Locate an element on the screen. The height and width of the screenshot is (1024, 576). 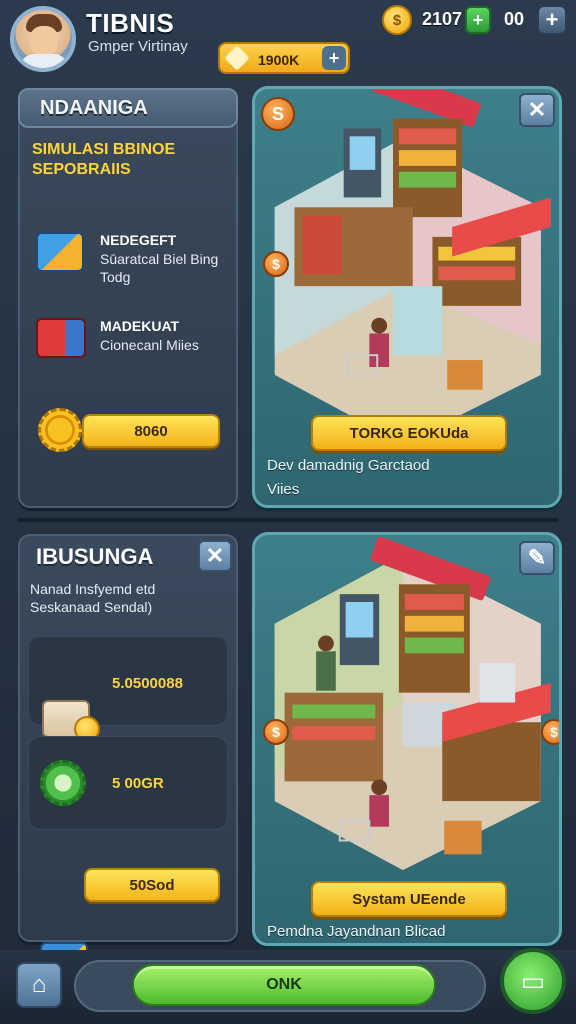
panel-desc: Nanad Insfyemd etd is located at coordinates (93, 589).